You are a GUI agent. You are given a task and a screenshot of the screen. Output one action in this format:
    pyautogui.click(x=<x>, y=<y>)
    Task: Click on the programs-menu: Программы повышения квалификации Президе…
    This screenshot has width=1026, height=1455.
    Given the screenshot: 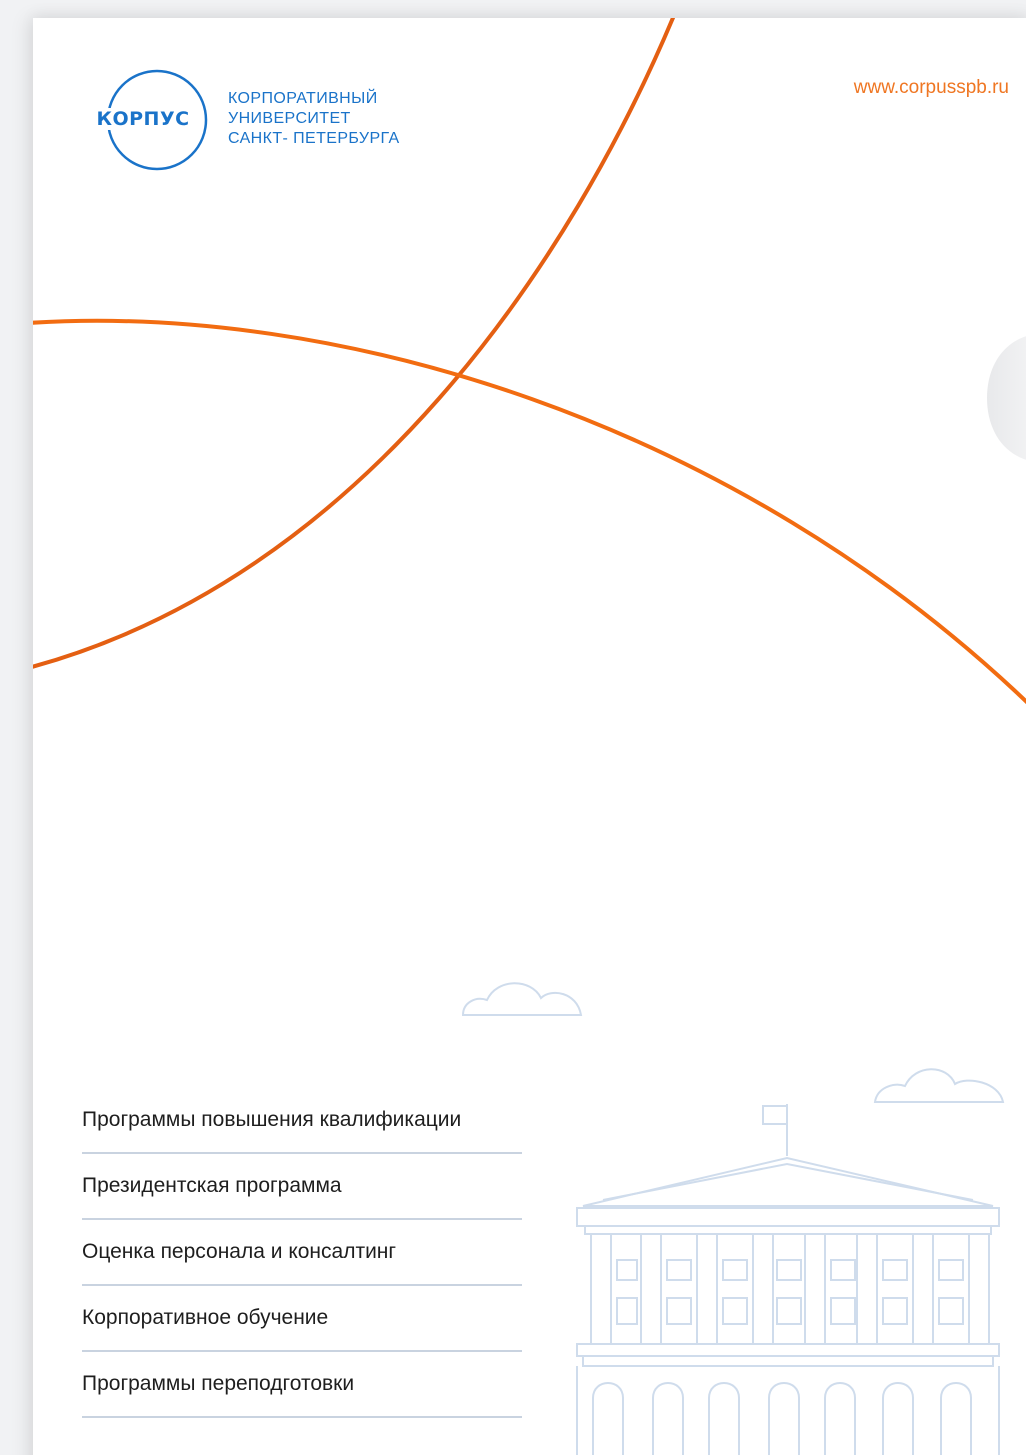 What is the action you would take?
    pyautogui.click(x=302, y=1253)
    